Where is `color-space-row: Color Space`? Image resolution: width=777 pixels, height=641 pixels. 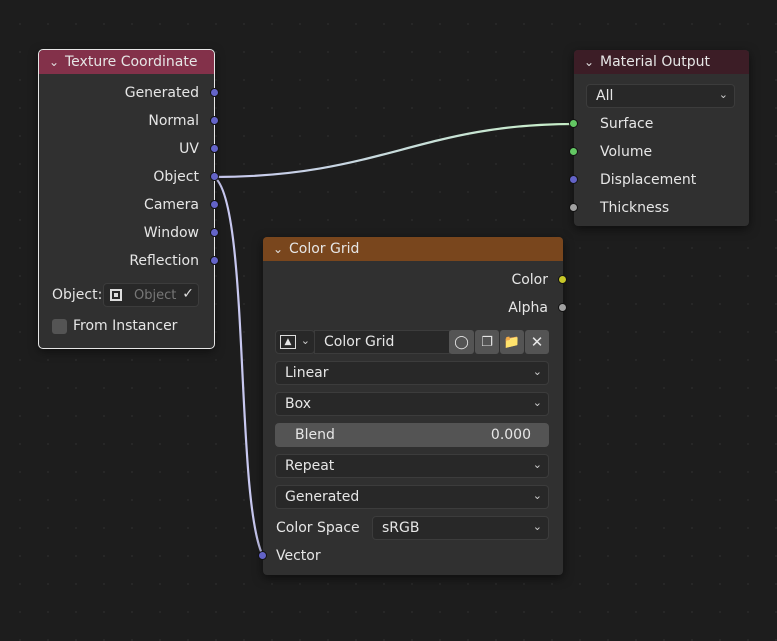
color-space-row: Color Space is located at coordinates (318, 528).